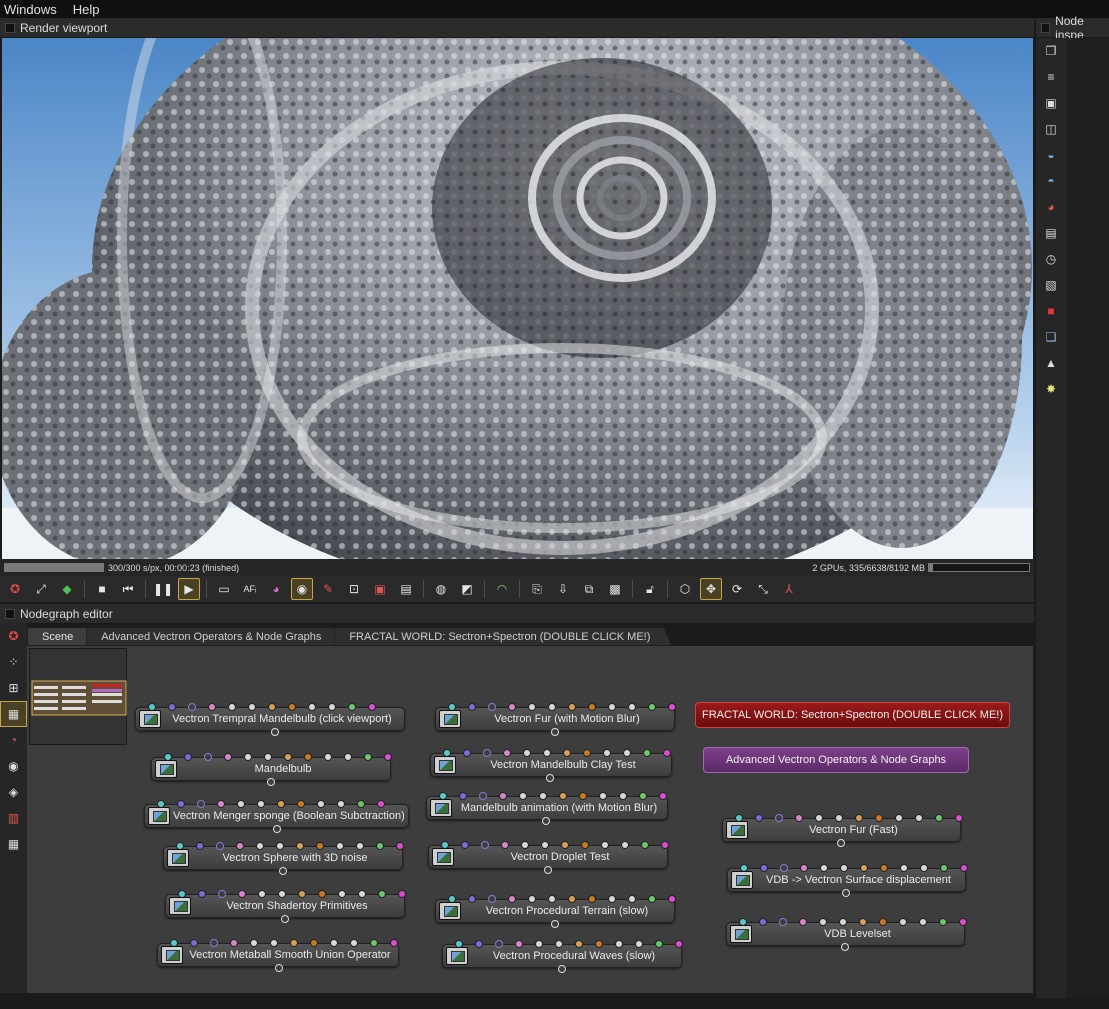  What do you see at coordinates (163, 589) in the screenshot?
I see `pause-icon: ❚❚` at bounding box center [163, 589].